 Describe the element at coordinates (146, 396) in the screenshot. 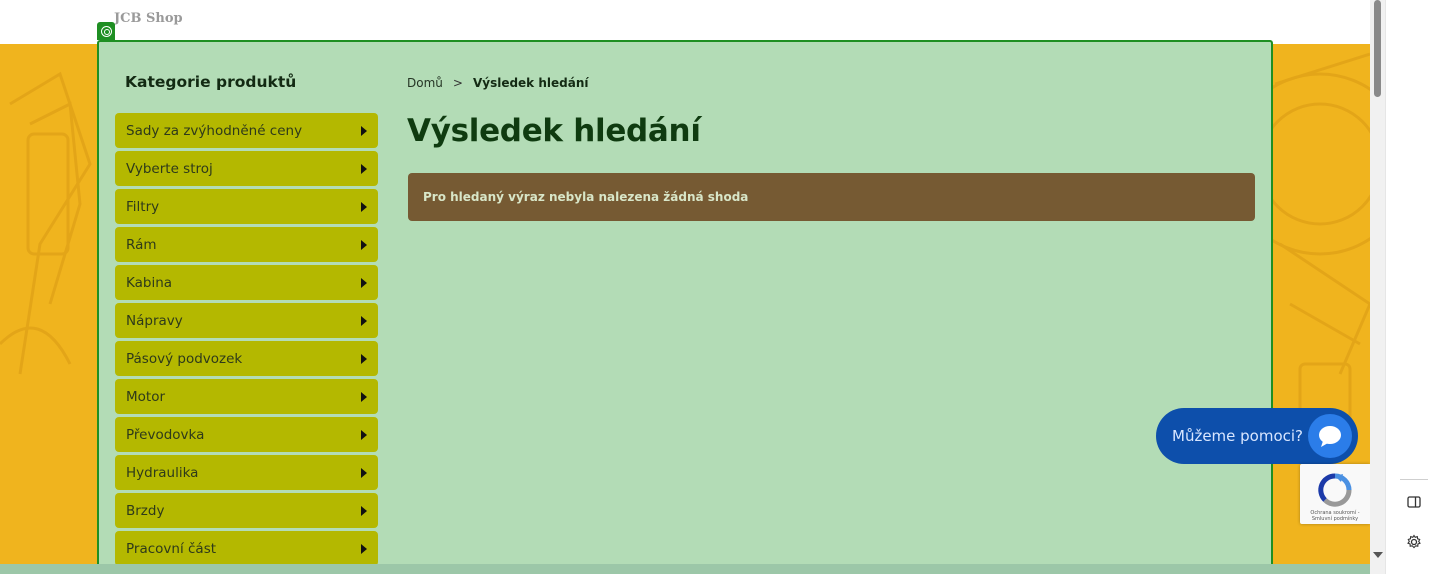

I see `category-label: Motor` at that location.